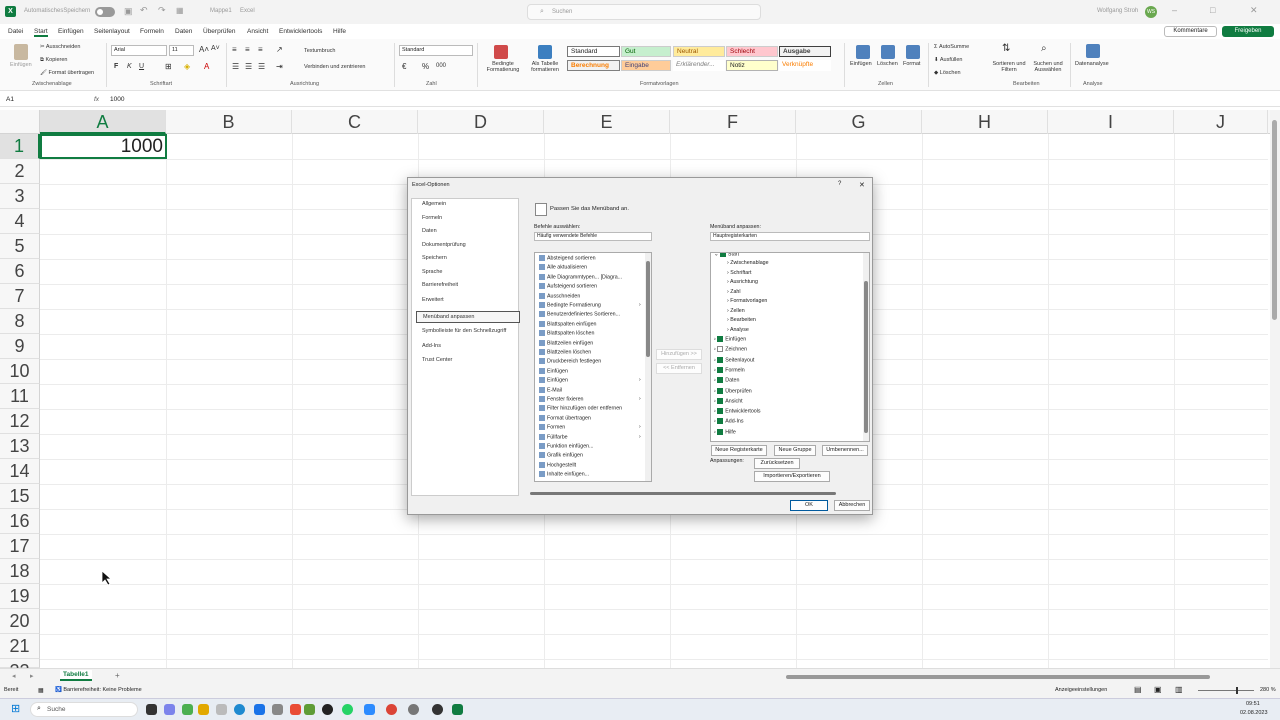 Image resolution: width=1280 pixels, height=720 pixels. Describe the element at coordinates (948, 60) in the screenshot. I see `fill-button: ⬇ Ausfüllen` at that location.